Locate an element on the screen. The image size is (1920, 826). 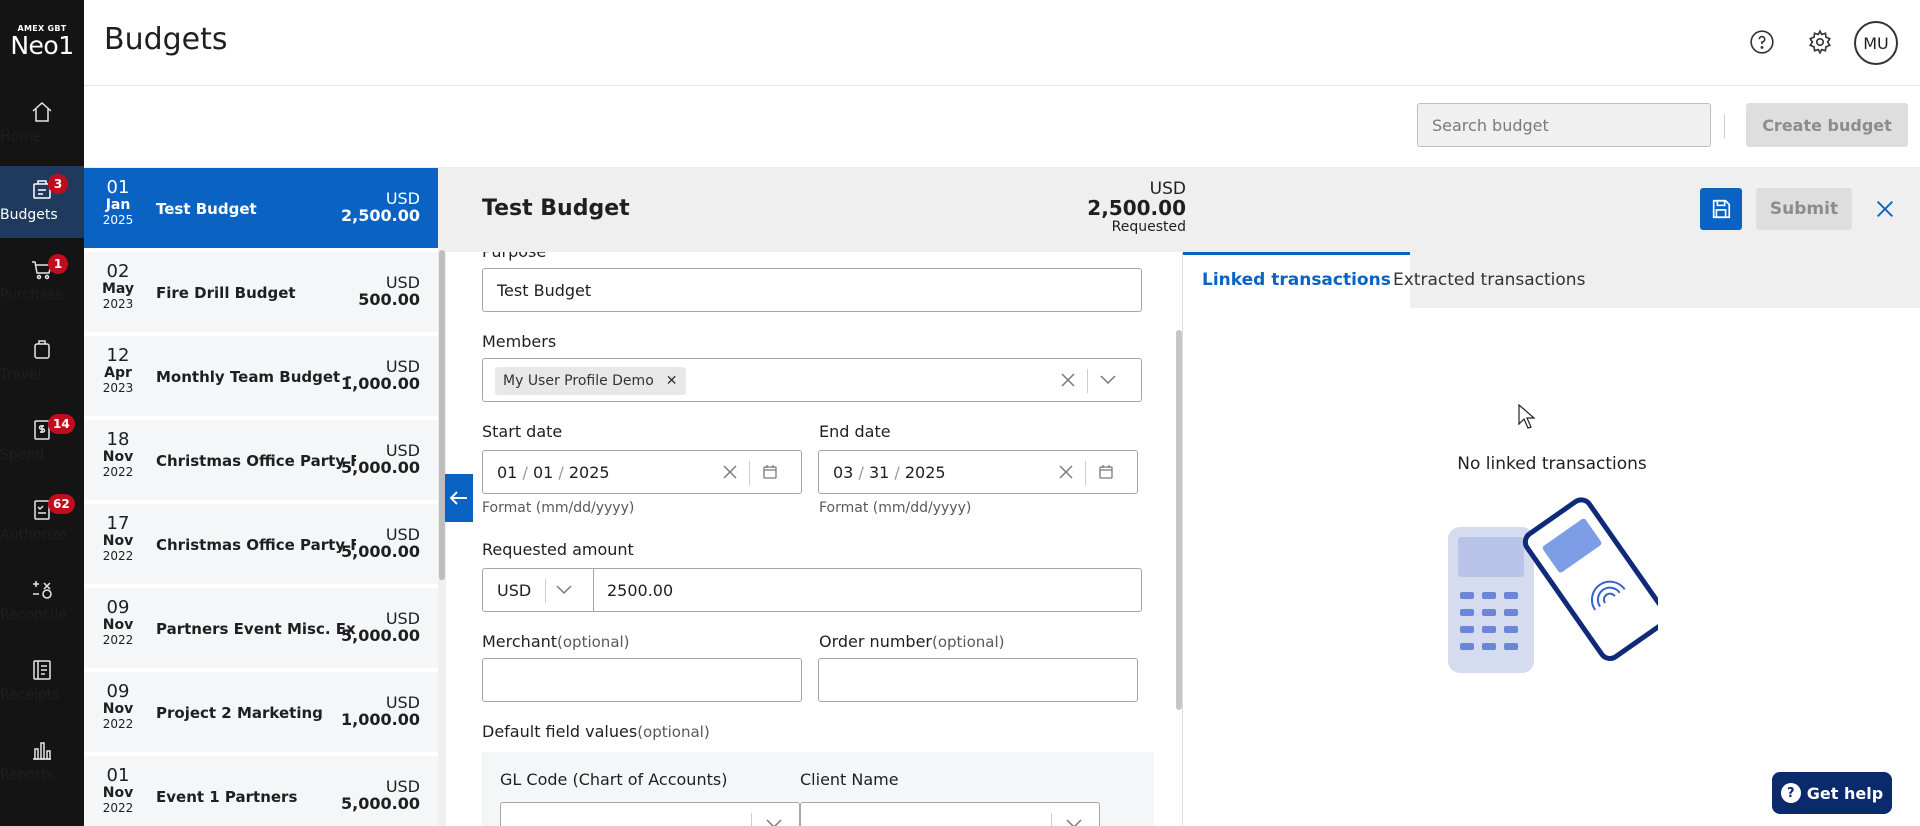
budget-name: Monthly Team Budget - Apri is located at coordinates (256, 377).